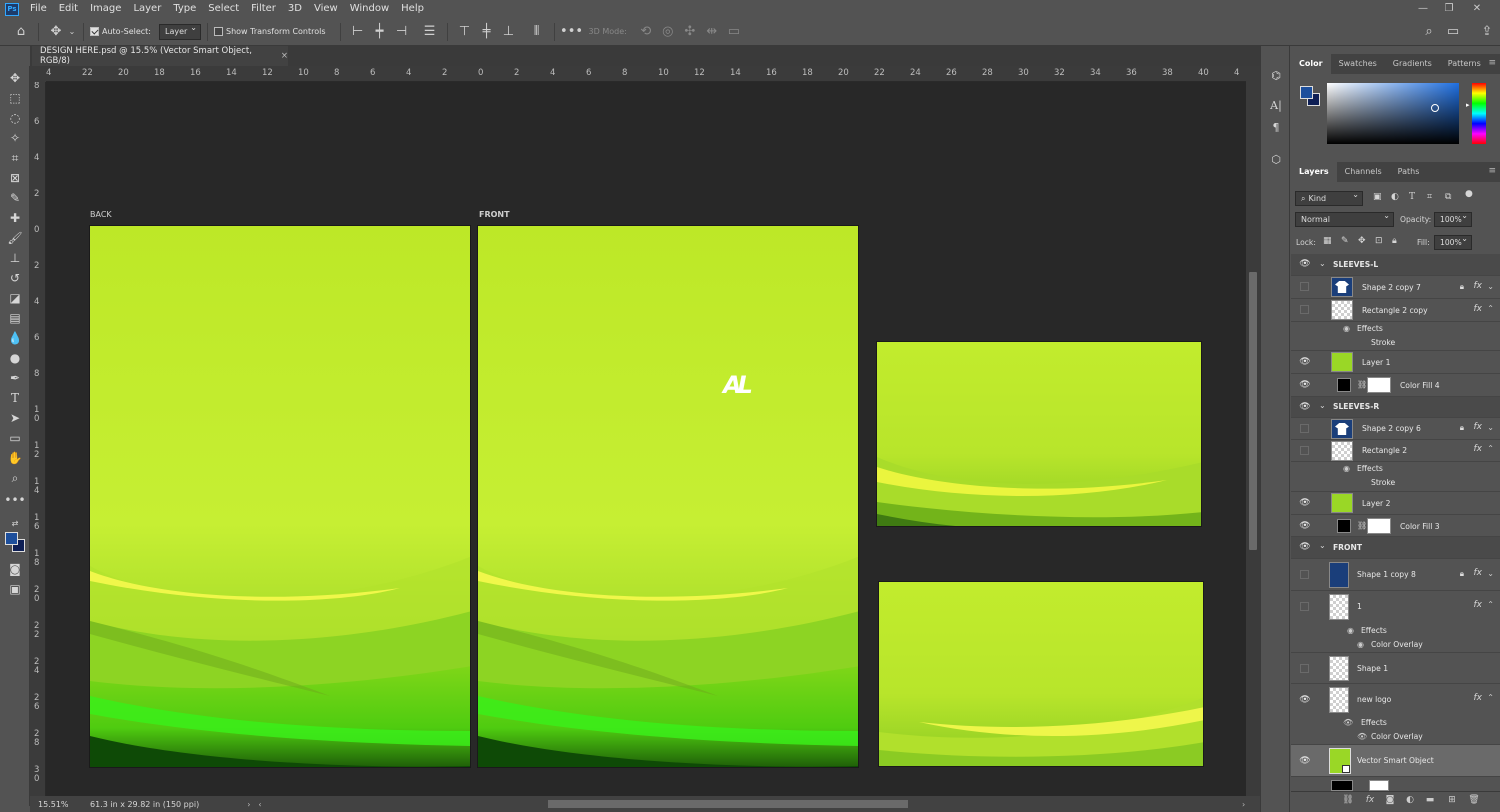 The width and height of the screenshot is (1500, 812). I want to click on close-tab-icon: ×, so click(284, 56).